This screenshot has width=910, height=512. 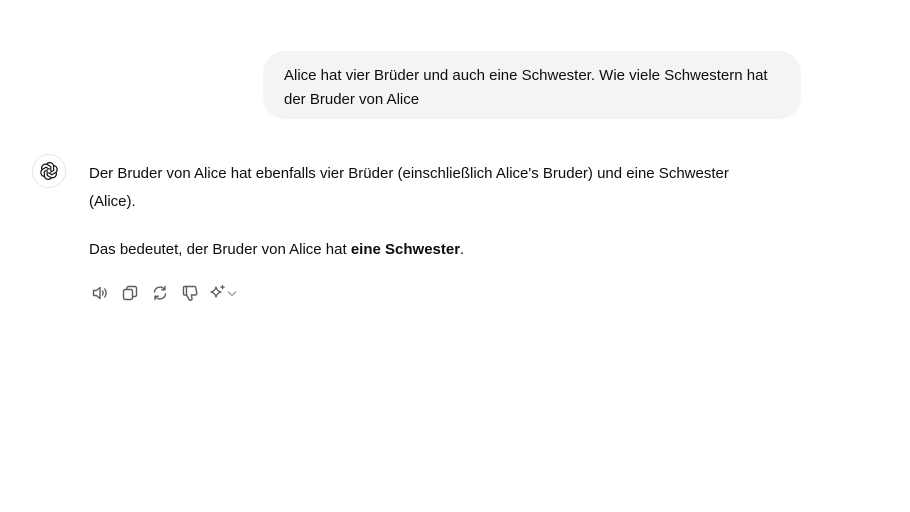 I want to click on assistant-avatar, so click(x=49, y=171).